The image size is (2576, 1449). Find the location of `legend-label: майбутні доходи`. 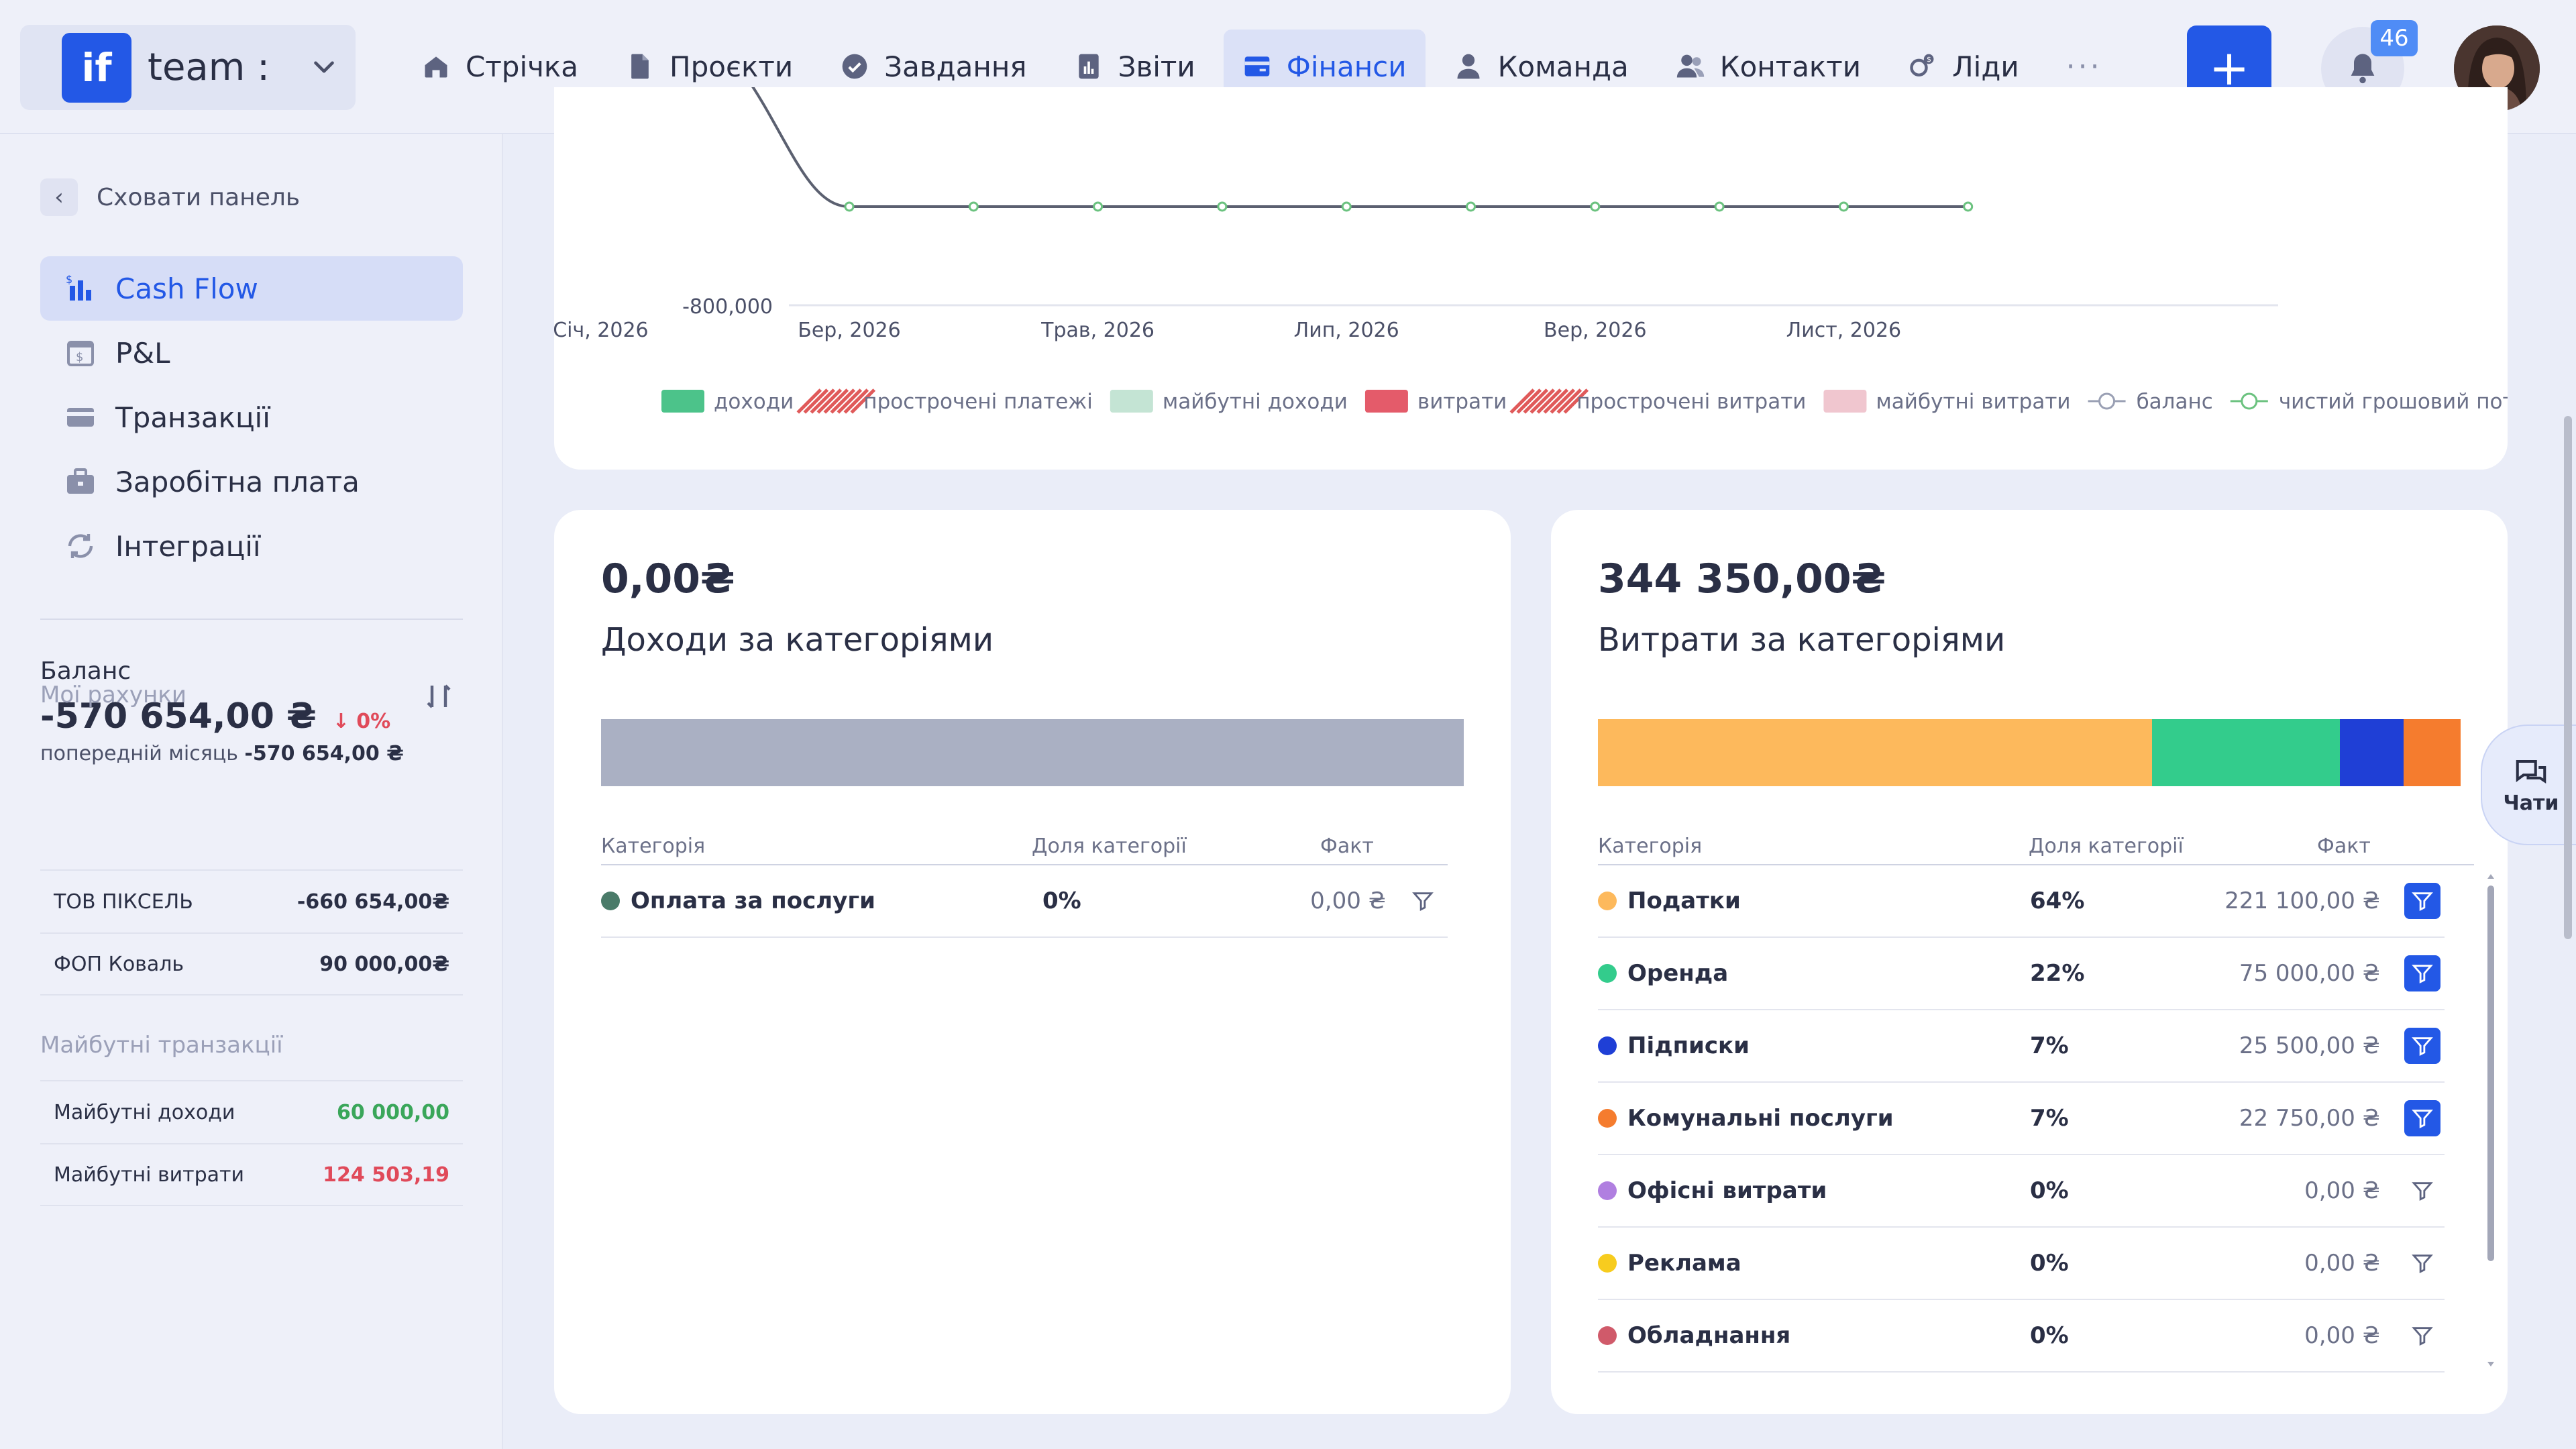

legend-label: майбутні доходи is located at coordinates (1255, 402).